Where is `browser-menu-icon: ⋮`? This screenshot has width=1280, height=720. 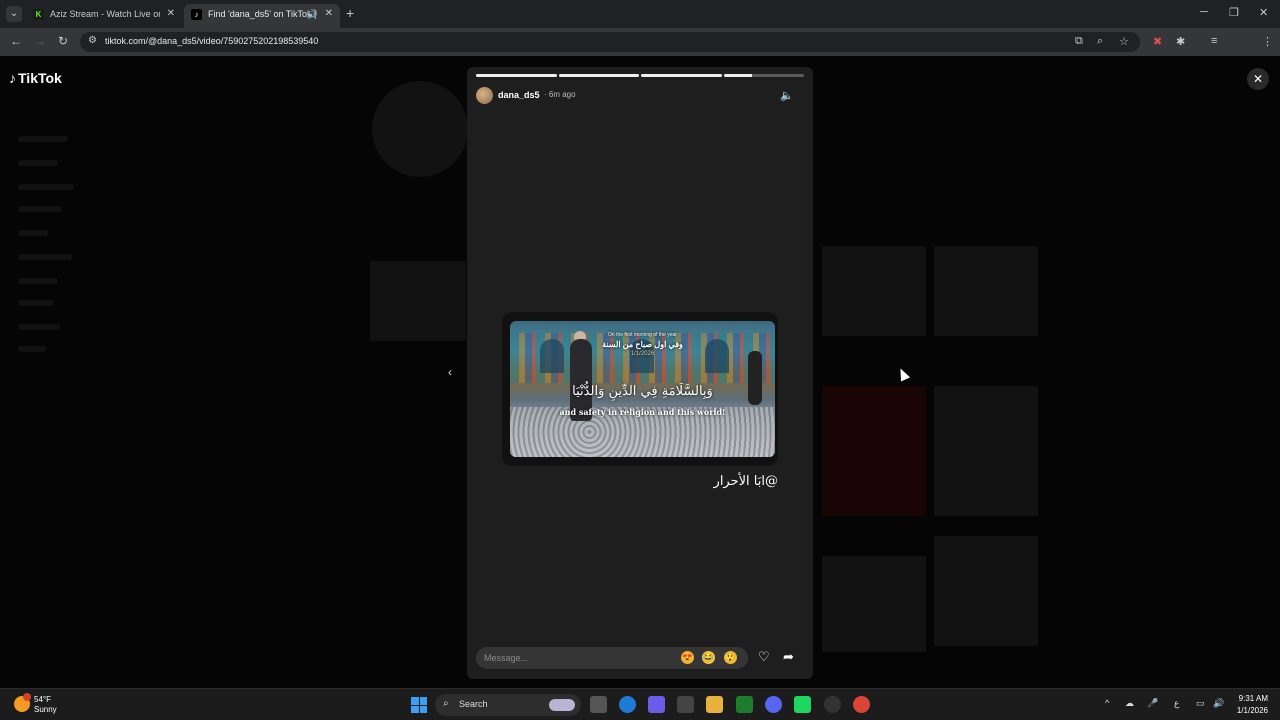 browser-menu-icon: ⋮ is located at coordinates (1267, 41).